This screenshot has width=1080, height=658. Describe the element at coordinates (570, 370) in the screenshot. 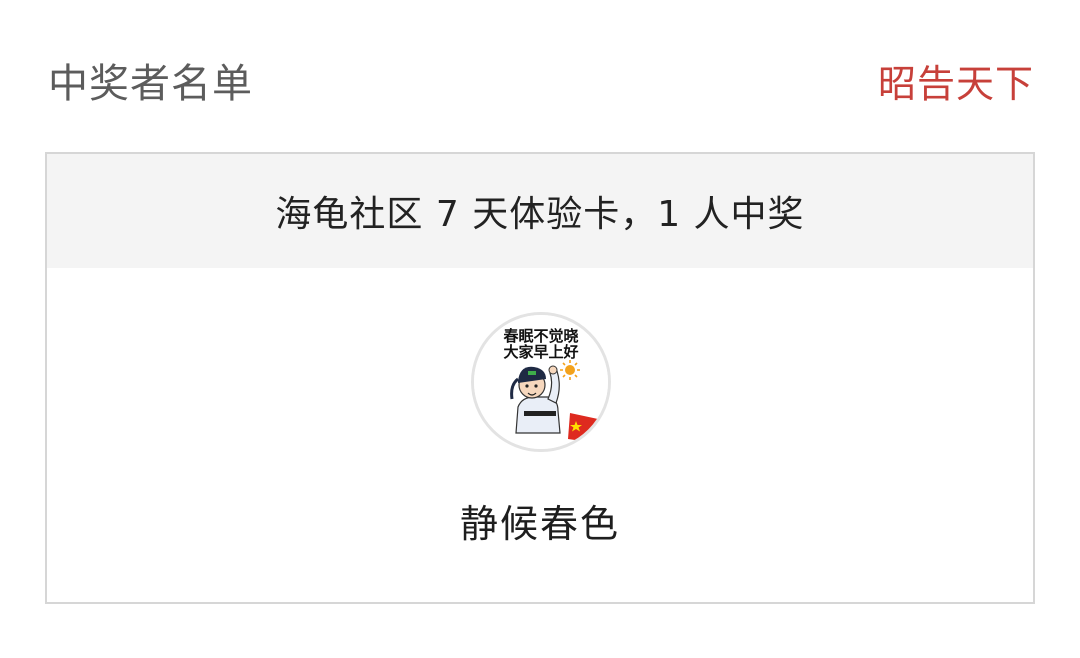

I see `sun-icon` at that location.